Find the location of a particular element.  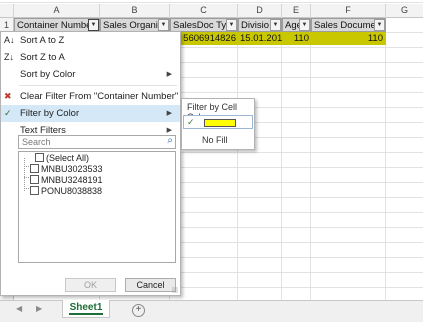

cell-d2: 15.01.2018 is located at coordinates (260, 38).